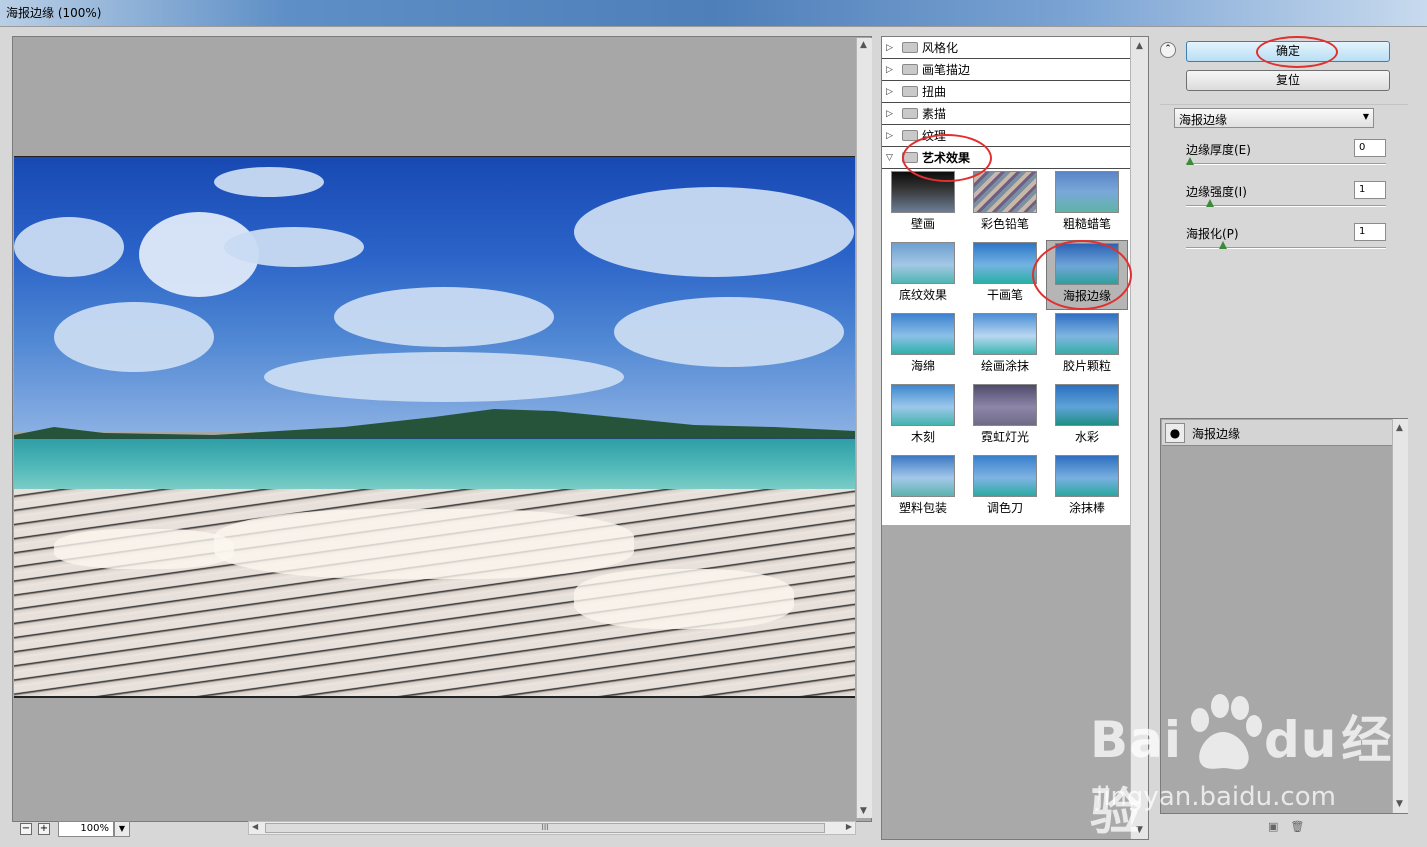 The width and height of the screenshot is (1427, 847). I want to click on eye-icon: ●, so click(1175, 433).